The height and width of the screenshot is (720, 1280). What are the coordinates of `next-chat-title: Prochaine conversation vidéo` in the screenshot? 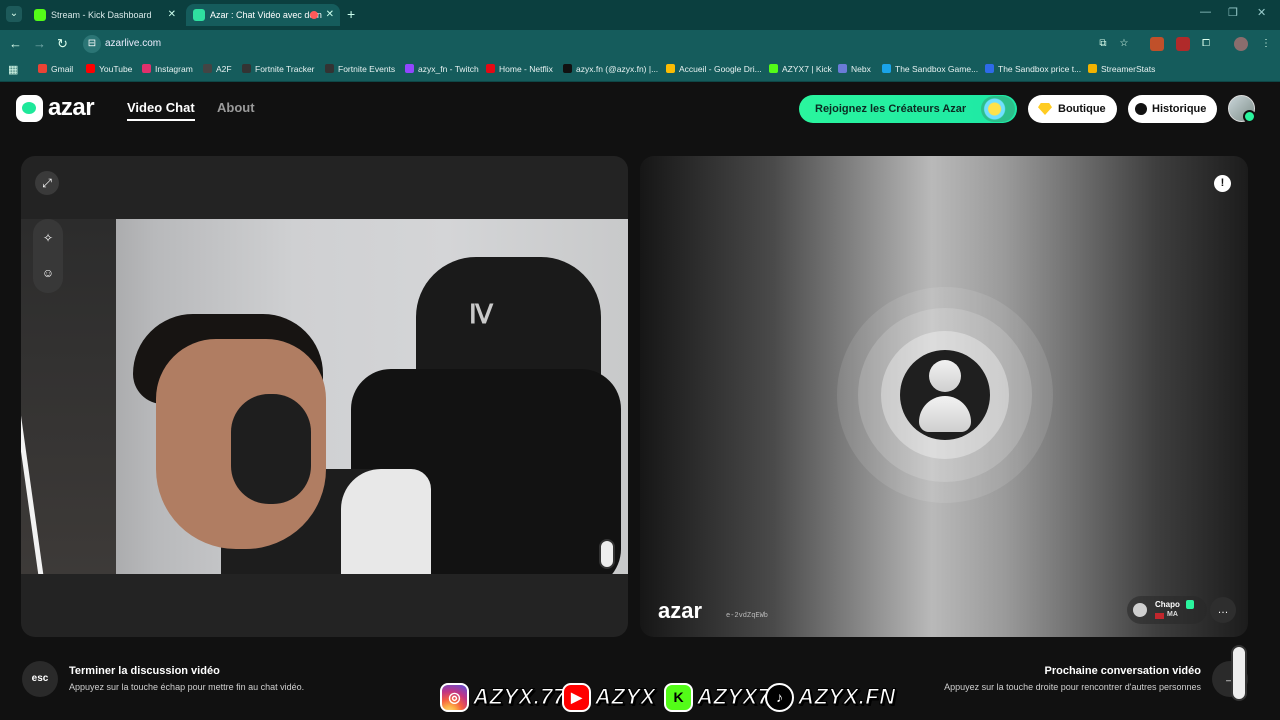 It's located at (1123, 671).